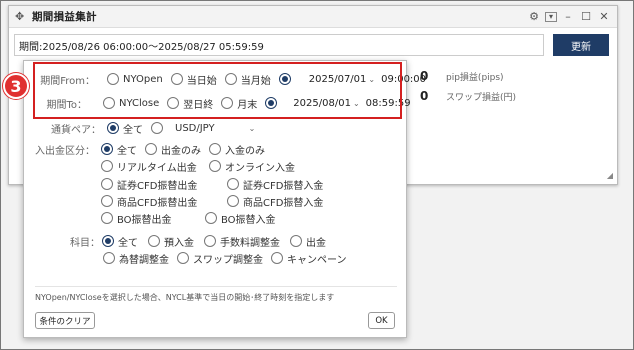 This screenshot has height=350, width=634. What do you see at coordinates (85, 243) in the screenshot?
I see `subject-label: 科目：` at bounding box center [85, 243].